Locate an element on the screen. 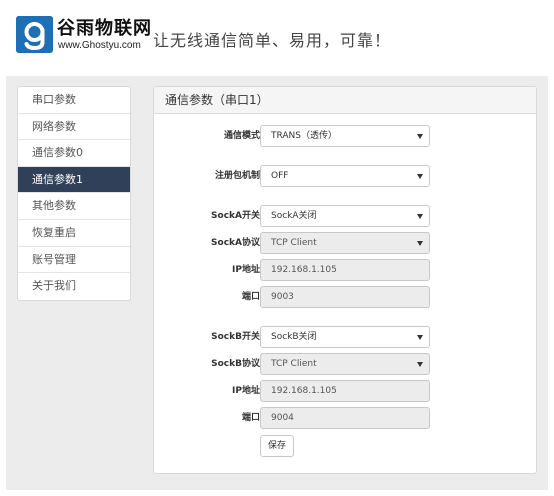 This screenshot has height=496, width=554. sockb-protocol-value: TCP Client is located at coordinates (294, 364).